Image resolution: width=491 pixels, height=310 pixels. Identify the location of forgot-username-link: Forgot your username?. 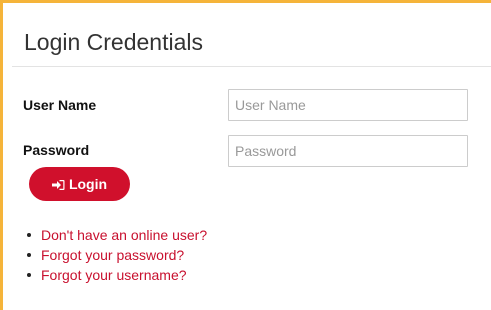
(114, 275).